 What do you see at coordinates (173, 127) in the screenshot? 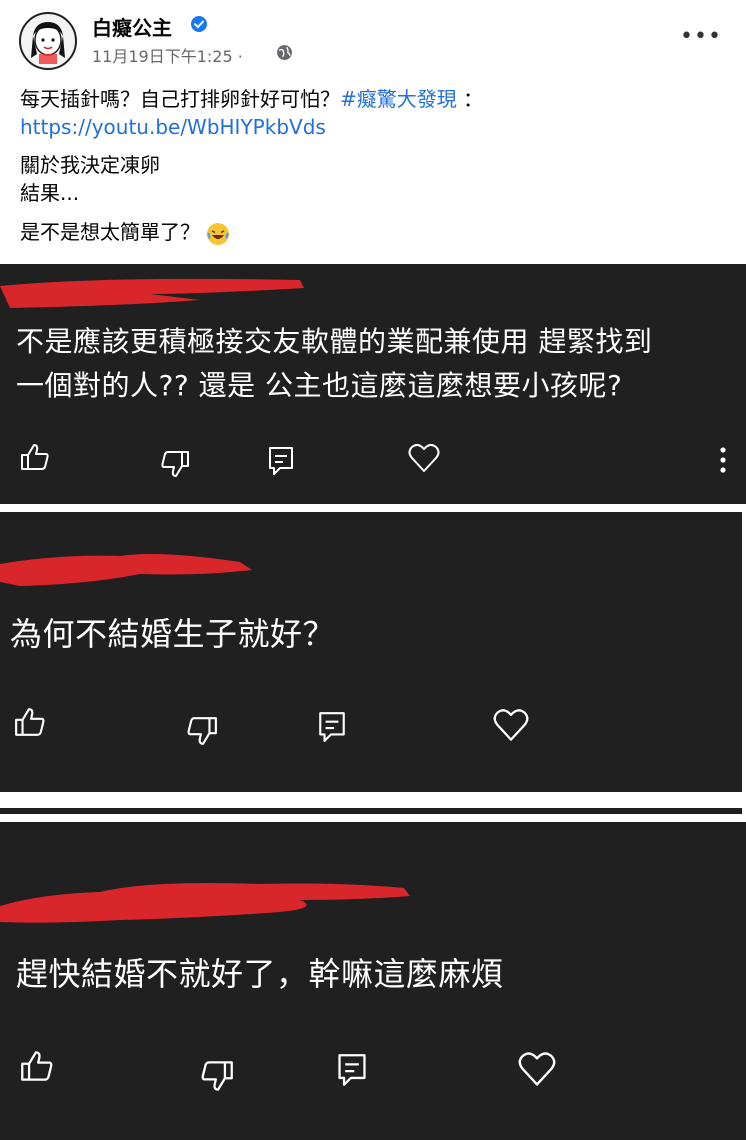
I see `youtube-link: https://youtu.be/WbHIYPkbVds` at bounding box center [173, 127].